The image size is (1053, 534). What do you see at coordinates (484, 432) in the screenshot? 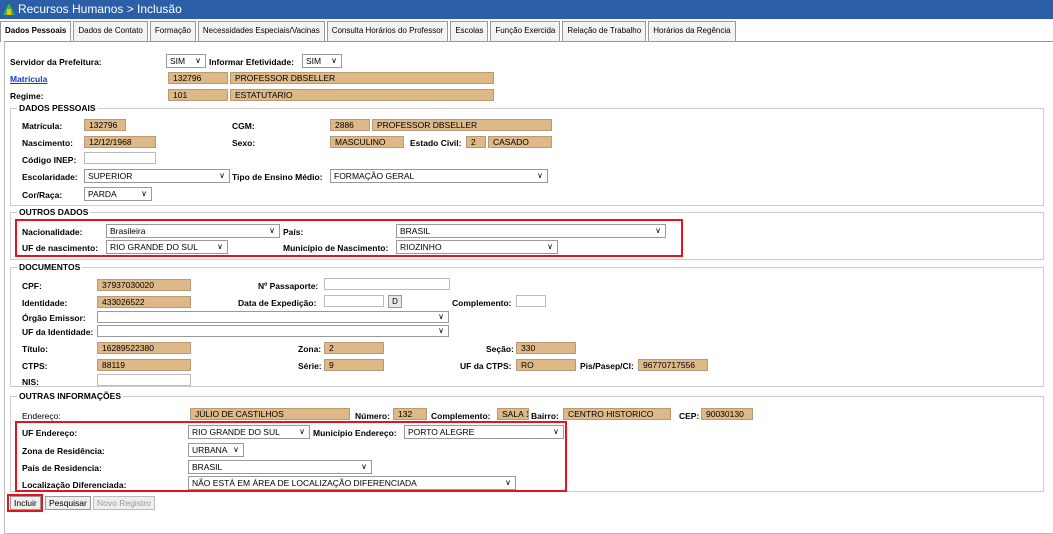
I see `municipio-endereco-select: PORTO ALEGRE ∨` at bounding box center [484, 432].